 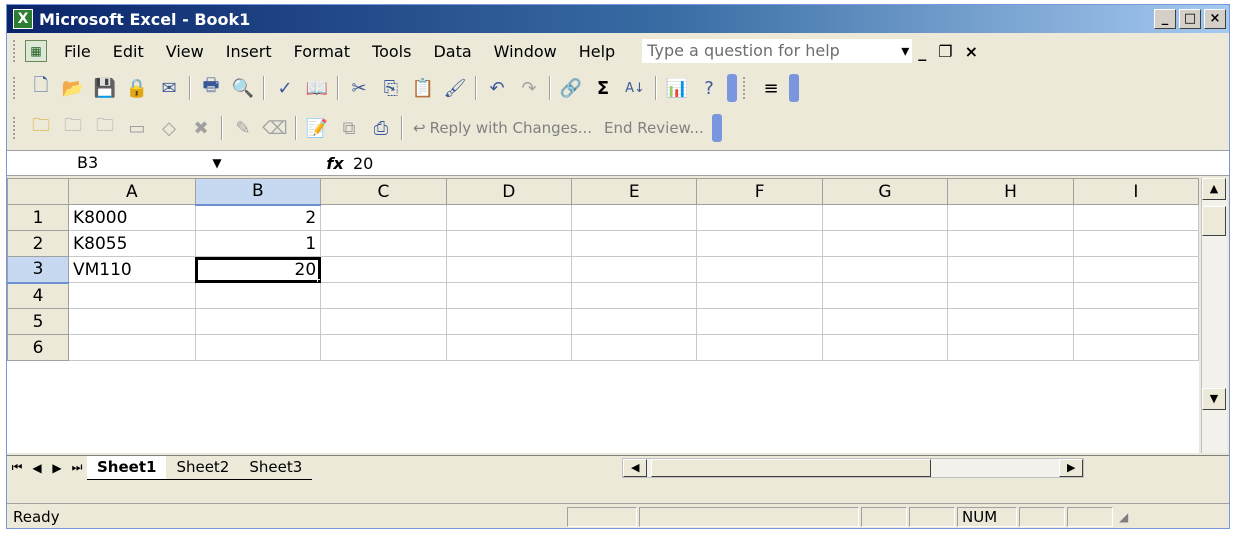 I want to click on menu-data: Data, so click(x=452, y=51).